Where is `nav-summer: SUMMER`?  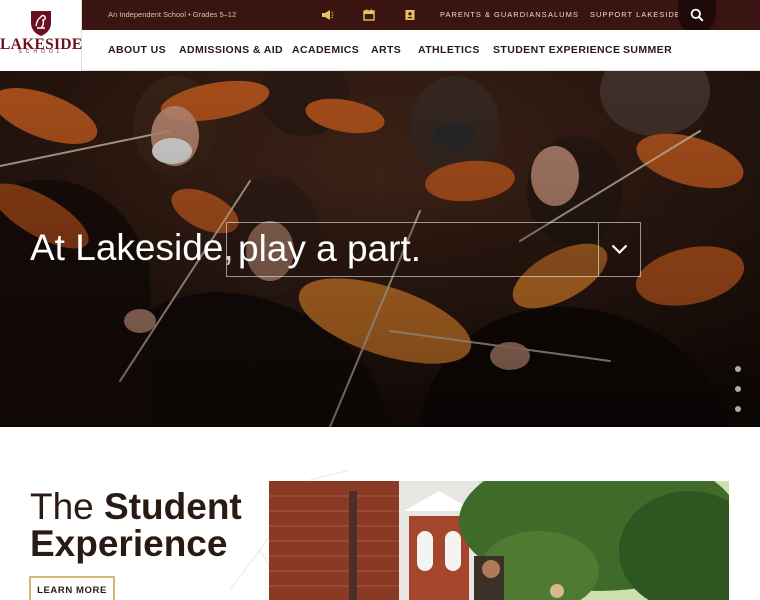
nav-summer: SUMMER is located at coordinates (647, 50).